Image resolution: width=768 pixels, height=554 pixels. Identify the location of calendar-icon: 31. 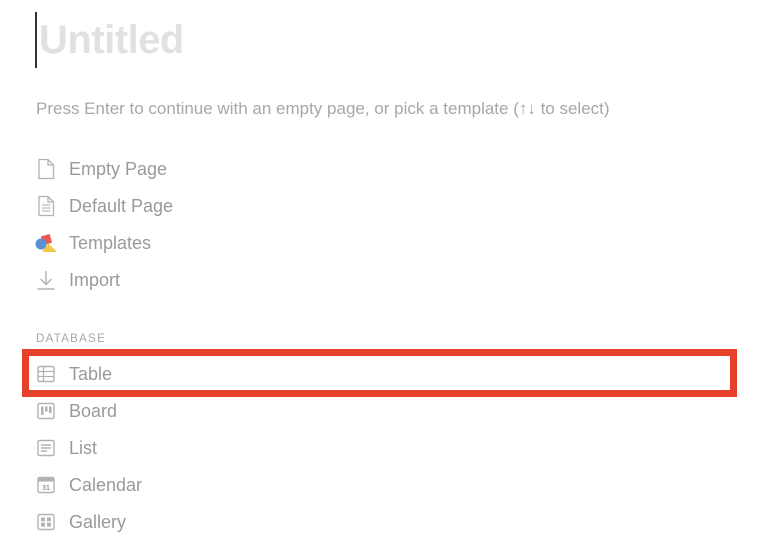
(46, 485).